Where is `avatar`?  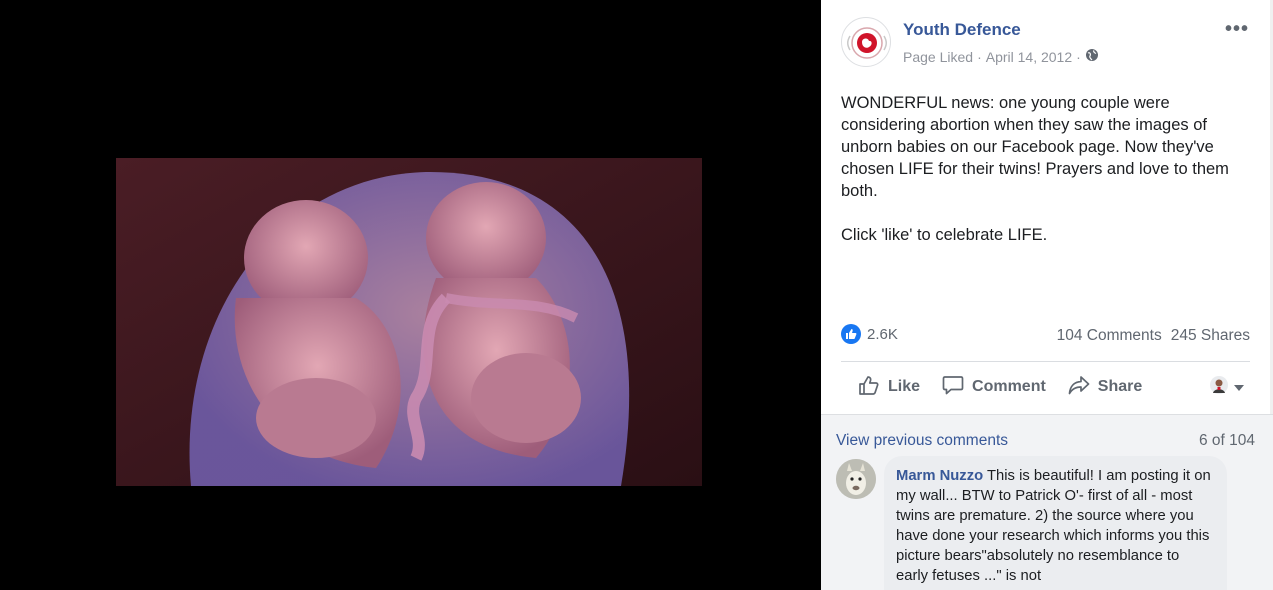
avatar is located at coordinates (856, 479).